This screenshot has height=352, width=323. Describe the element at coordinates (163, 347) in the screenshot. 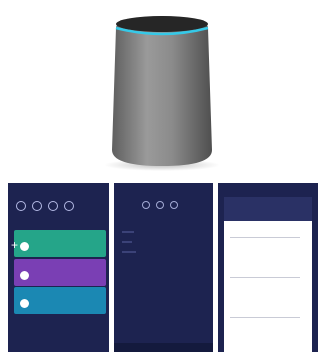

I see `bottom-bar` at that location.